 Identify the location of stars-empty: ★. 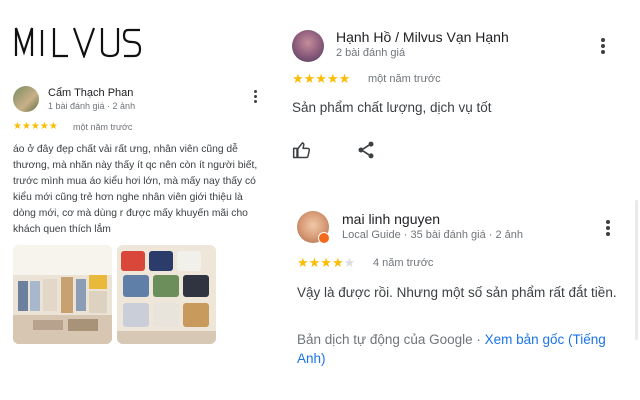
(349, 262).